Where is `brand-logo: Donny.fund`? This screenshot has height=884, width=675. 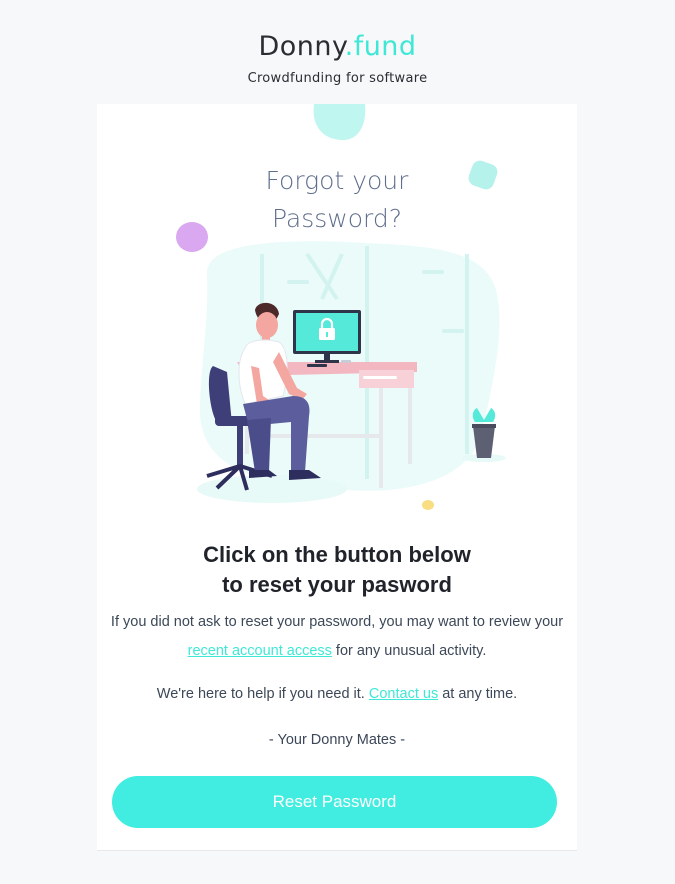
brand-logo: Donny.fund is located at coordinates (337, 47).